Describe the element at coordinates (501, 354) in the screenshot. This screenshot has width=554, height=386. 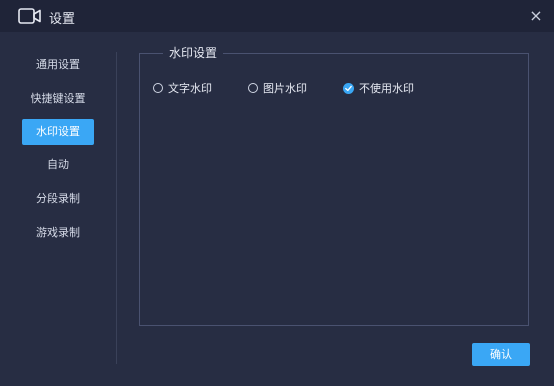
I see `confirm-button: 确认` at that location.